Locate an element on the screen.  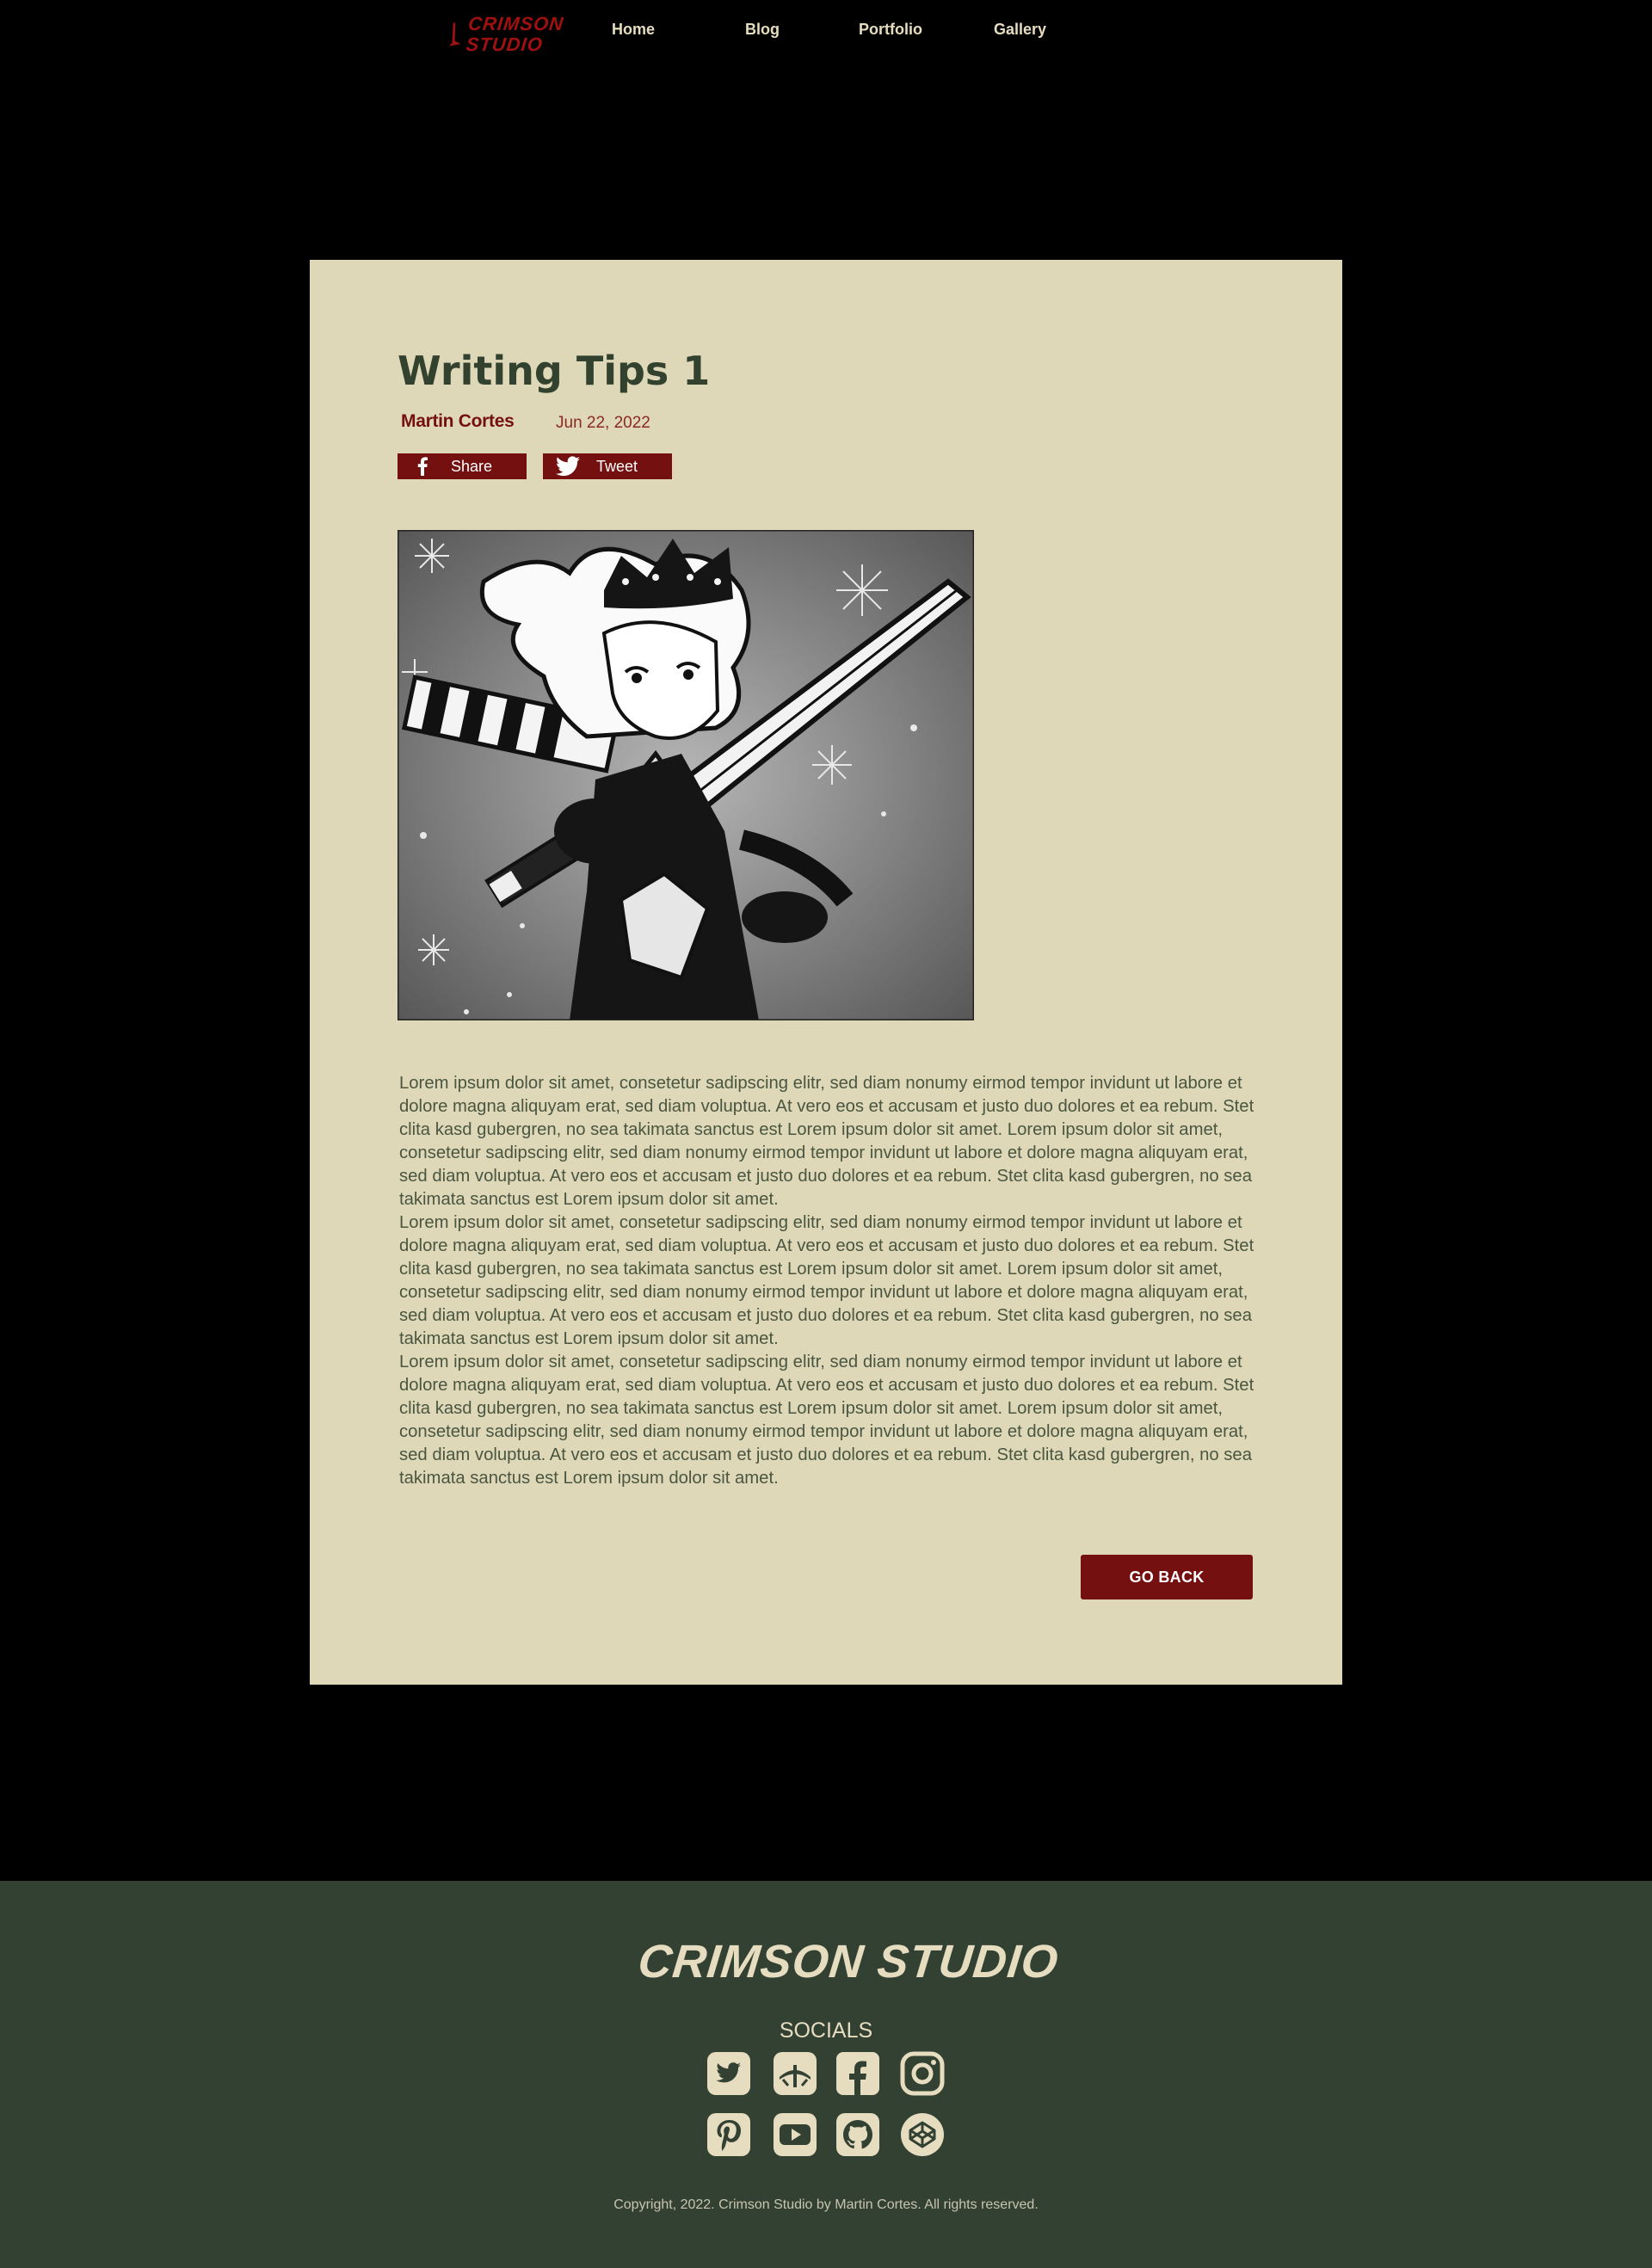
logo-line-1: CRIMSON is located at coordinates (516, 24).